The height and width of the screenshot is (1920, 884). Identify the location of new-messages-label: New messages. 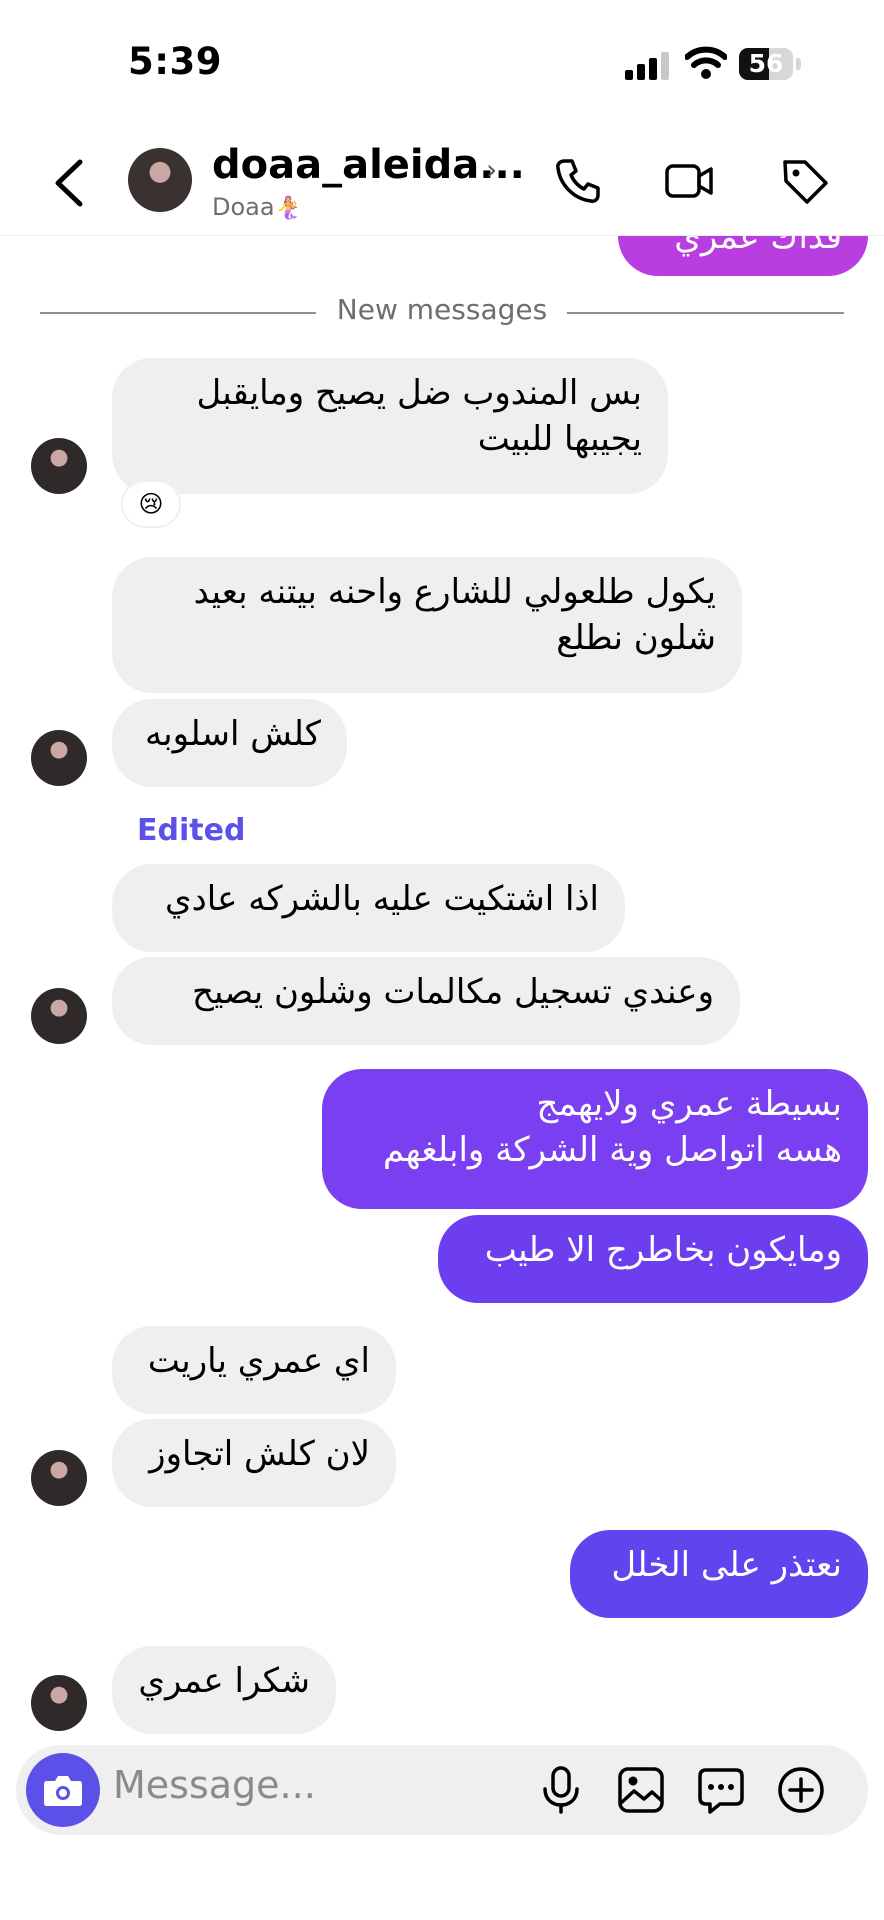
(442, 309).